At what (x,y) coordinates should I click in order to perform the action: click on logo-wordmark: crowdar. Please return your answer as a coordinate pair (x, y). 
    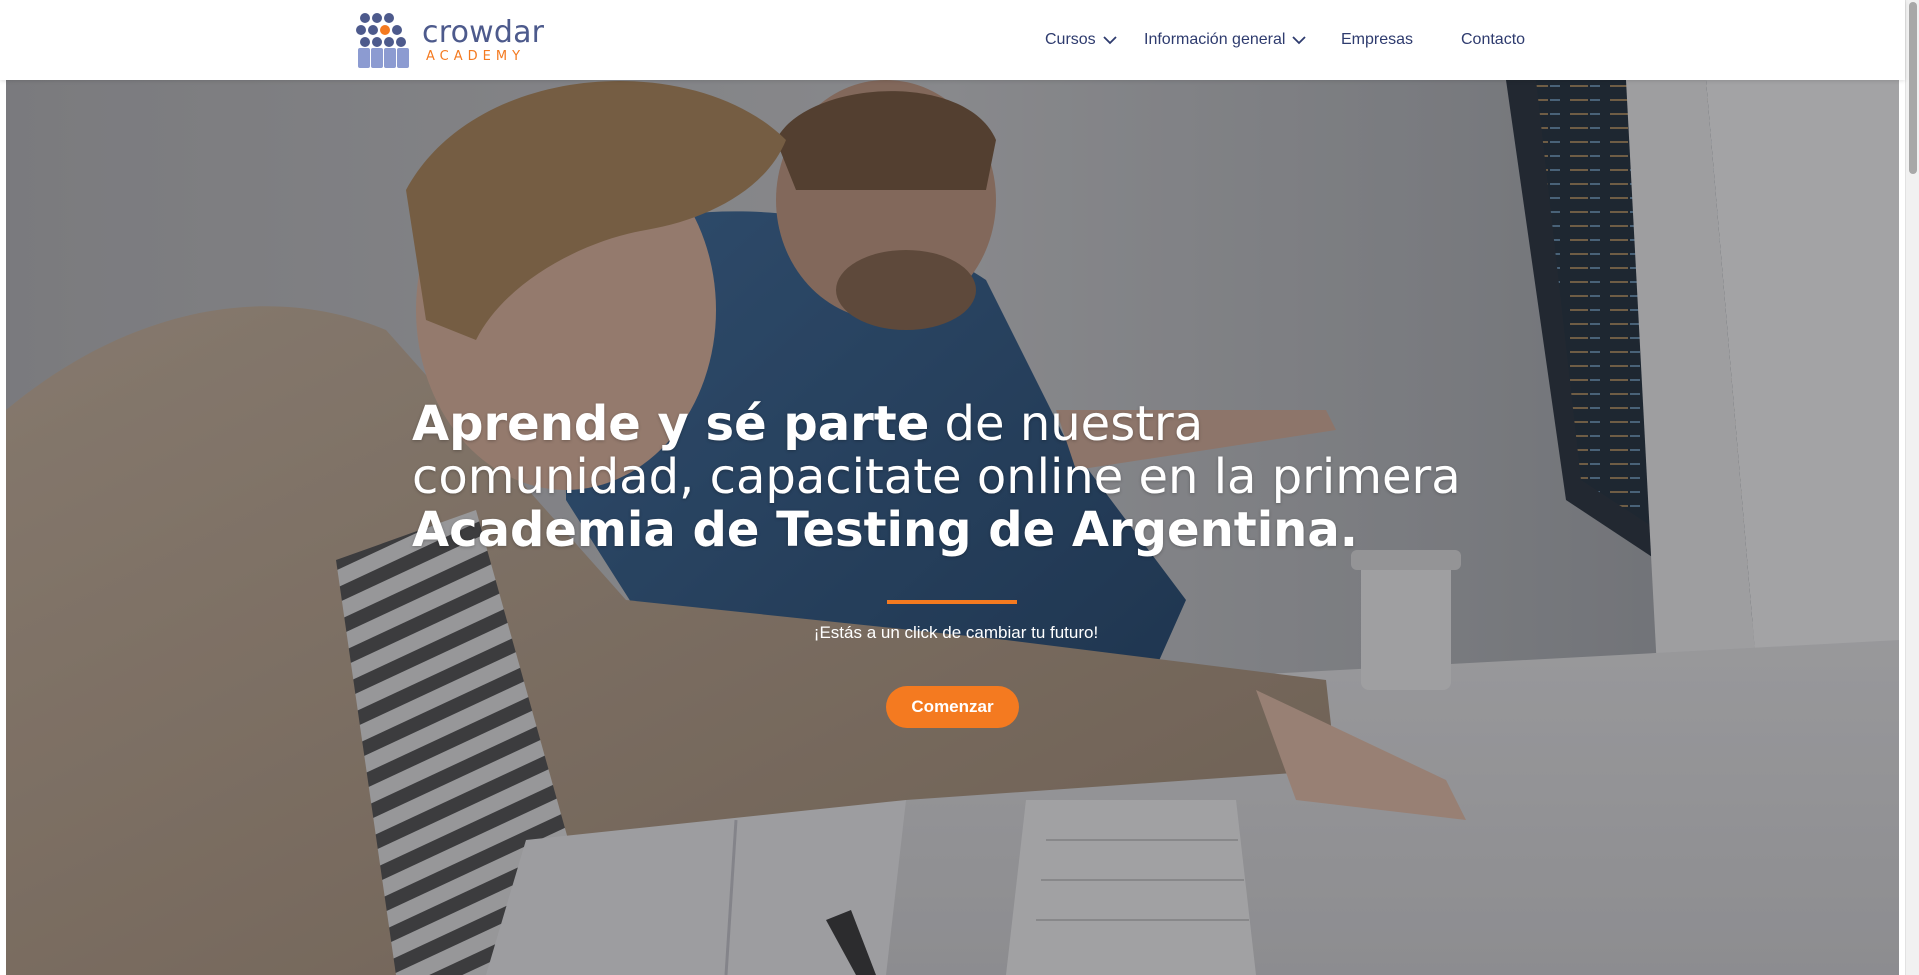
    Looking at the image, I should click on (483, 32).